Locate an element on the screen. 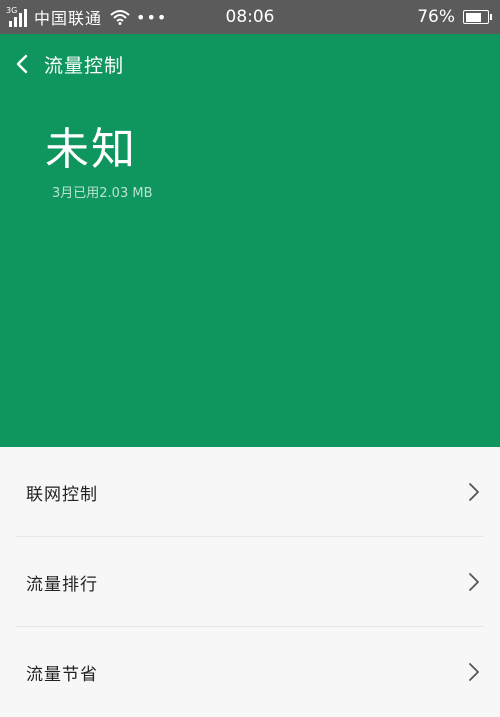  battery-percent: 76% is located at coordinates (436, 17).